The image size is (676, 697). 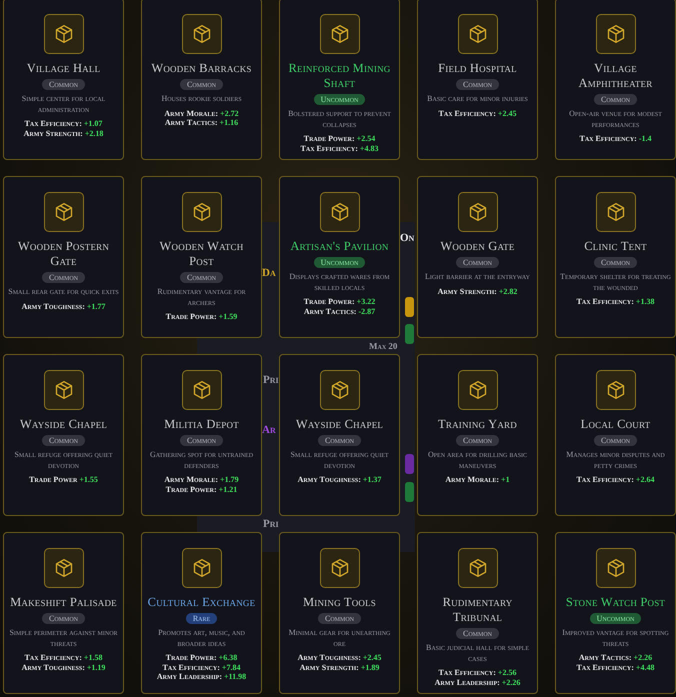 I want to click on building-description: Rudimentary vantage for archers, so click(x=201, y=297).